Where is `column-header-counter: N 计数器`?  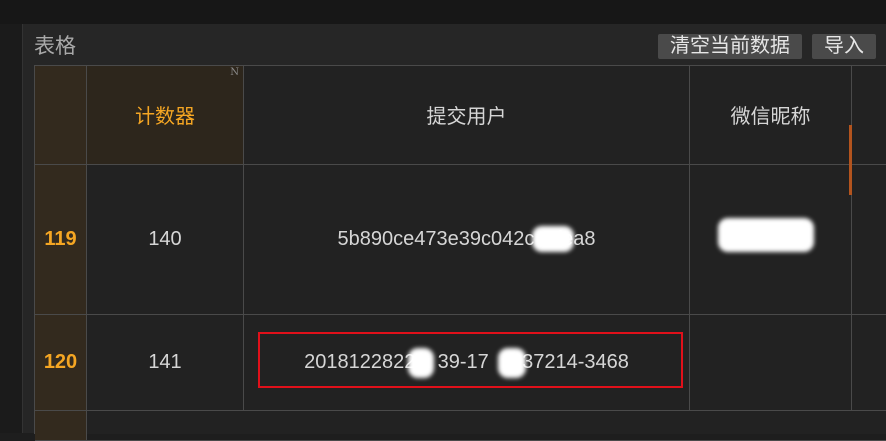 column-header-counter: N 计数器 is located at coordinates (165, 115).